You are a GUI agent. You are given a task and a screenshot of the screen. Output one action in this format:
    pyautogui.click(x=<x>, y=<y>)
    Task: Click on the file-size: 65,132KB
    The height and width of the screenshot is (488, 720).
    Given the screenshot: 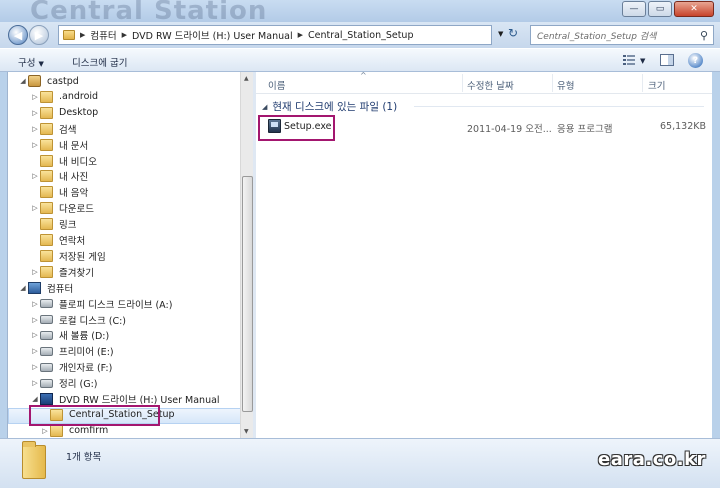 What is the action you would take?
    pyautogui.click(x=683, y=126)
    